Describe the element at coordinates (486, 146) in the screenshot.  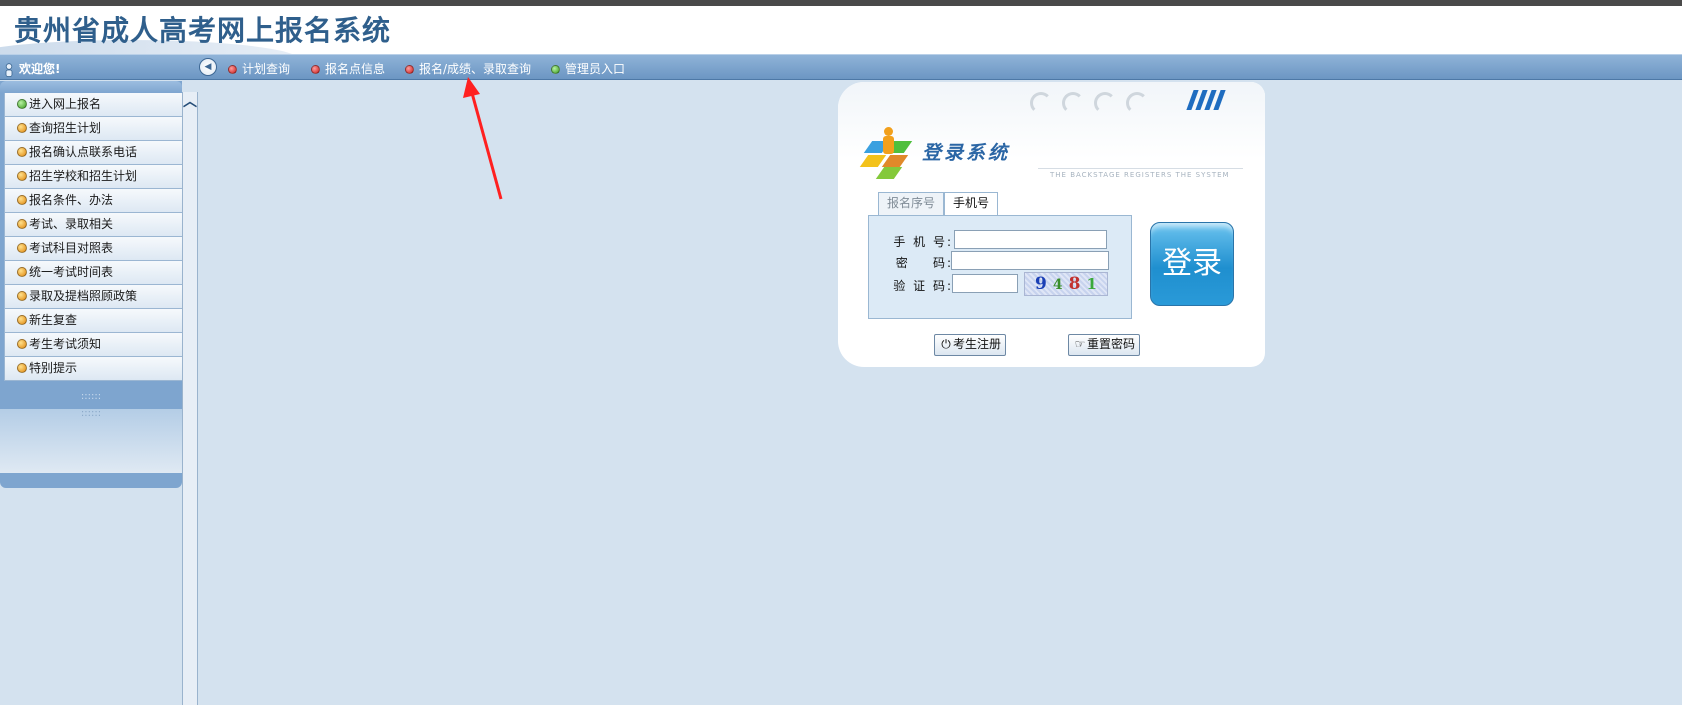
I see `annotation-arrow-shaft` at that location.